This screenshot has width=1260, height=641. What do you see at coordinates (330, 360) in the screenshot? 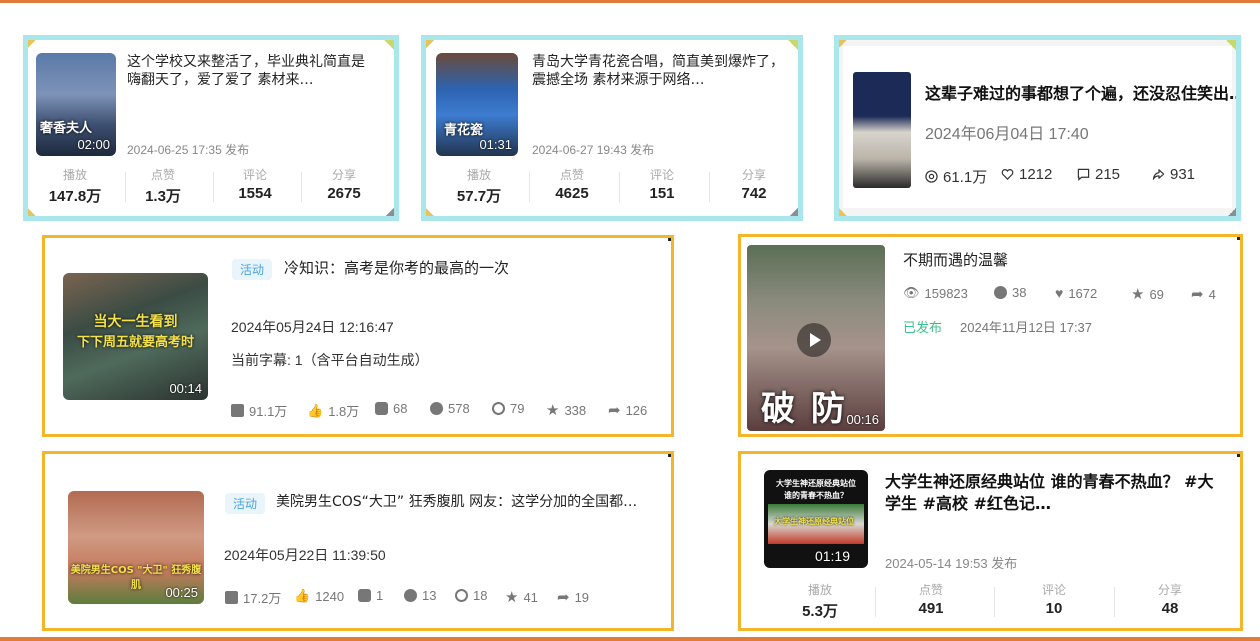
I see `subtitle-info: 当前字幕: 1（含平台自动生成）` at bounding box center [330, 360].